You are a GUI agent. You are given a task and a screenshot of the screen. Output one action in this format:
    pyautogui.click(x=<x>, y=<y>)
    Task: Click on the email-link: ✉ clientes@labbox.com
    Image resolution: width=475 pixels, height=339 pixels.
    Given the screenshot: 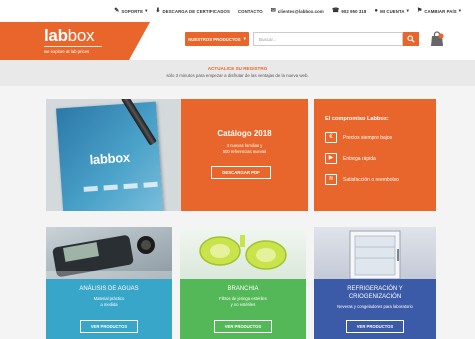 What is the action you would take?
    pyautogui.click(x=297, y=11)
    